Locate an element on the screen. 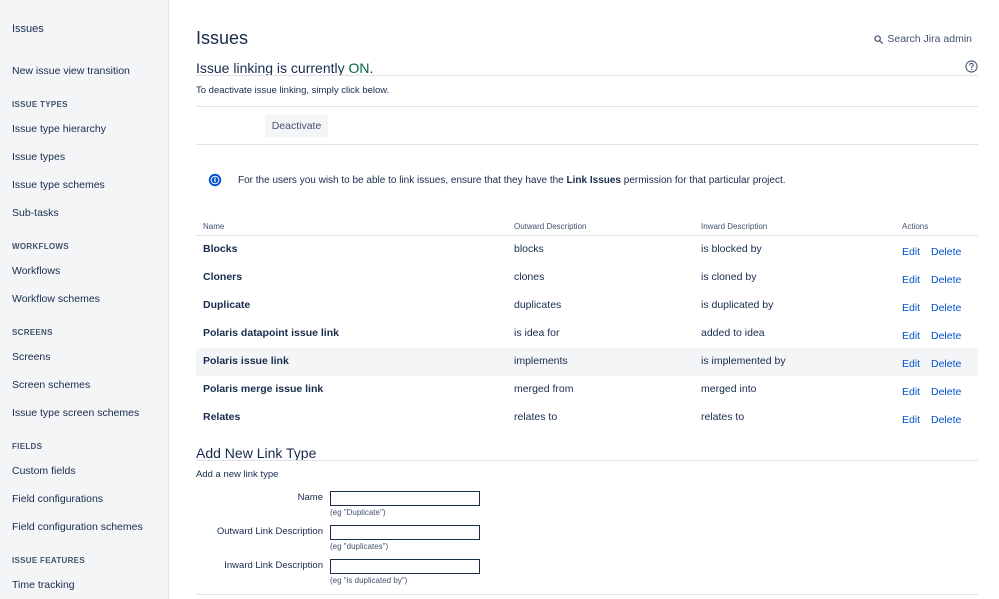 The height and width of the screenshot is (599, 999). sidebar-item-screens: Screens is located at coordinates (31, 357).